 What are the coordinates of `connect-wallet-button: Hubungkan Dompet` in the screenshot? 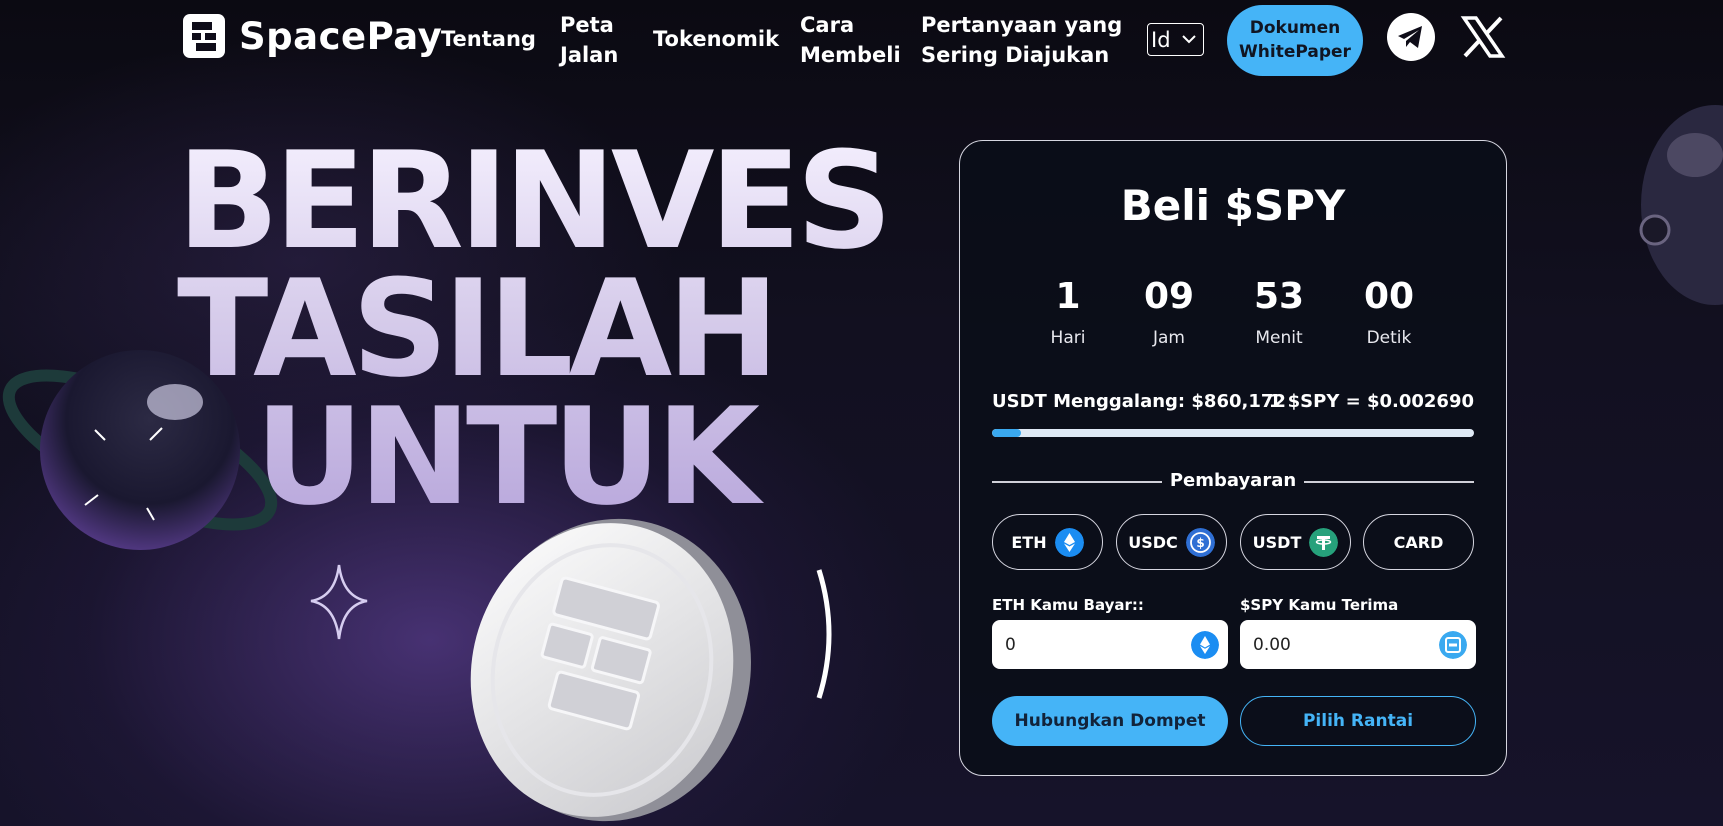 It's located at (1110, 721).